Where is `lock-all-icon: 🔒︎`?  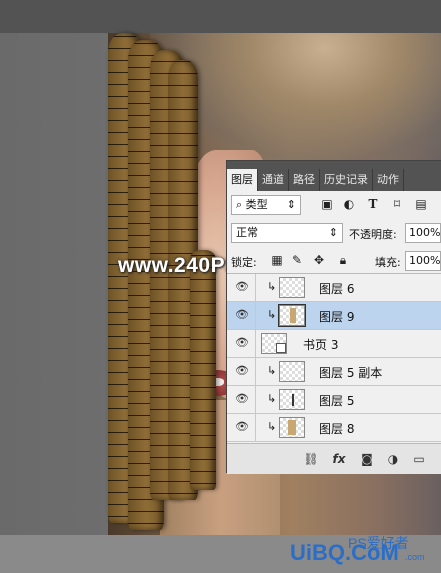 lock-all-icon: 🔒︎ is located at coordinates (343, 260).